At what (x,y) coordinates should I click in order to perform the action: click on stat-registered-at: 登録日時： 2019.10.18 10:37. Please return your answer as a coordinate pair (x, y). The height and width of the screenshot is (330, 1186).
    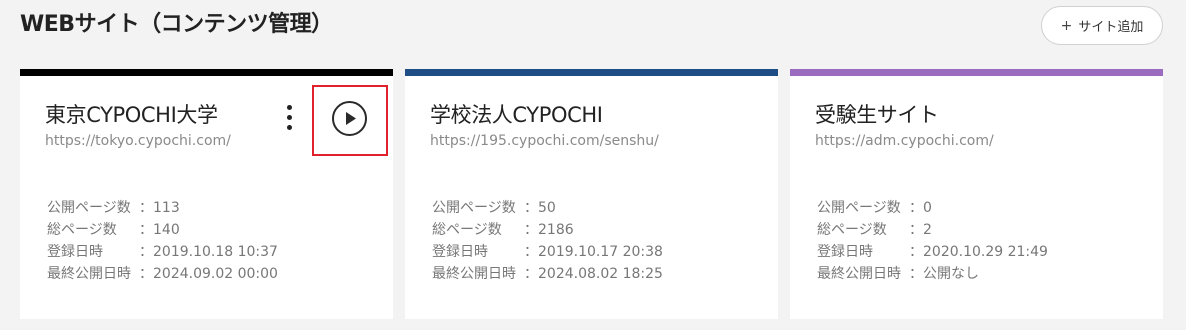
    Looking at the image, I should click on (162, 252).